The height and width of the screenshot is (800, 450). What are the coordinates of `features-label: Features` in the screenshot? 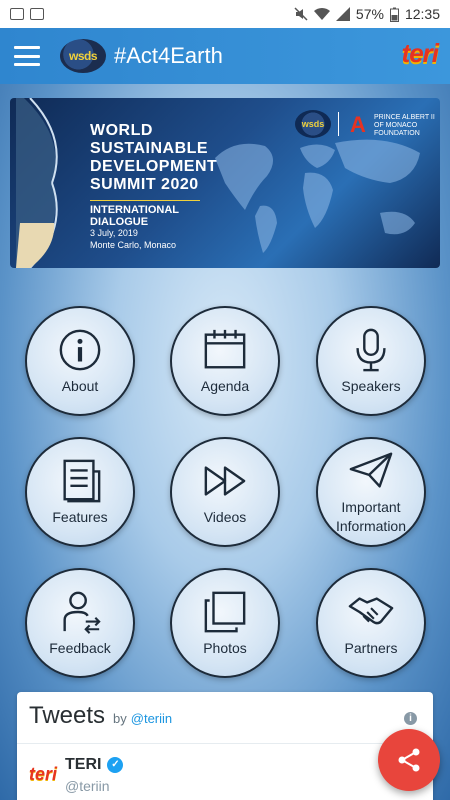 It's located at (80, 516).